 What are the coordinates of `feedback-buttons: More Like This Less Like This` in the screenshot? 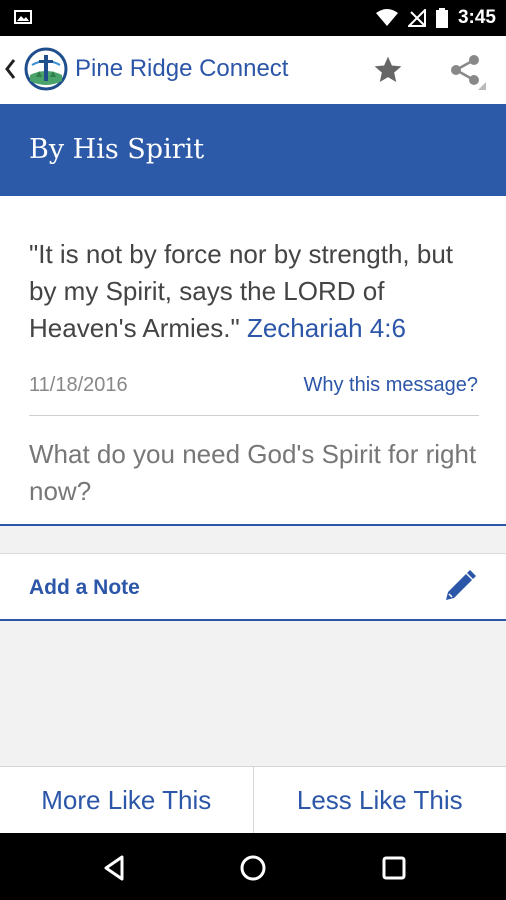 It's located at (253, 799).